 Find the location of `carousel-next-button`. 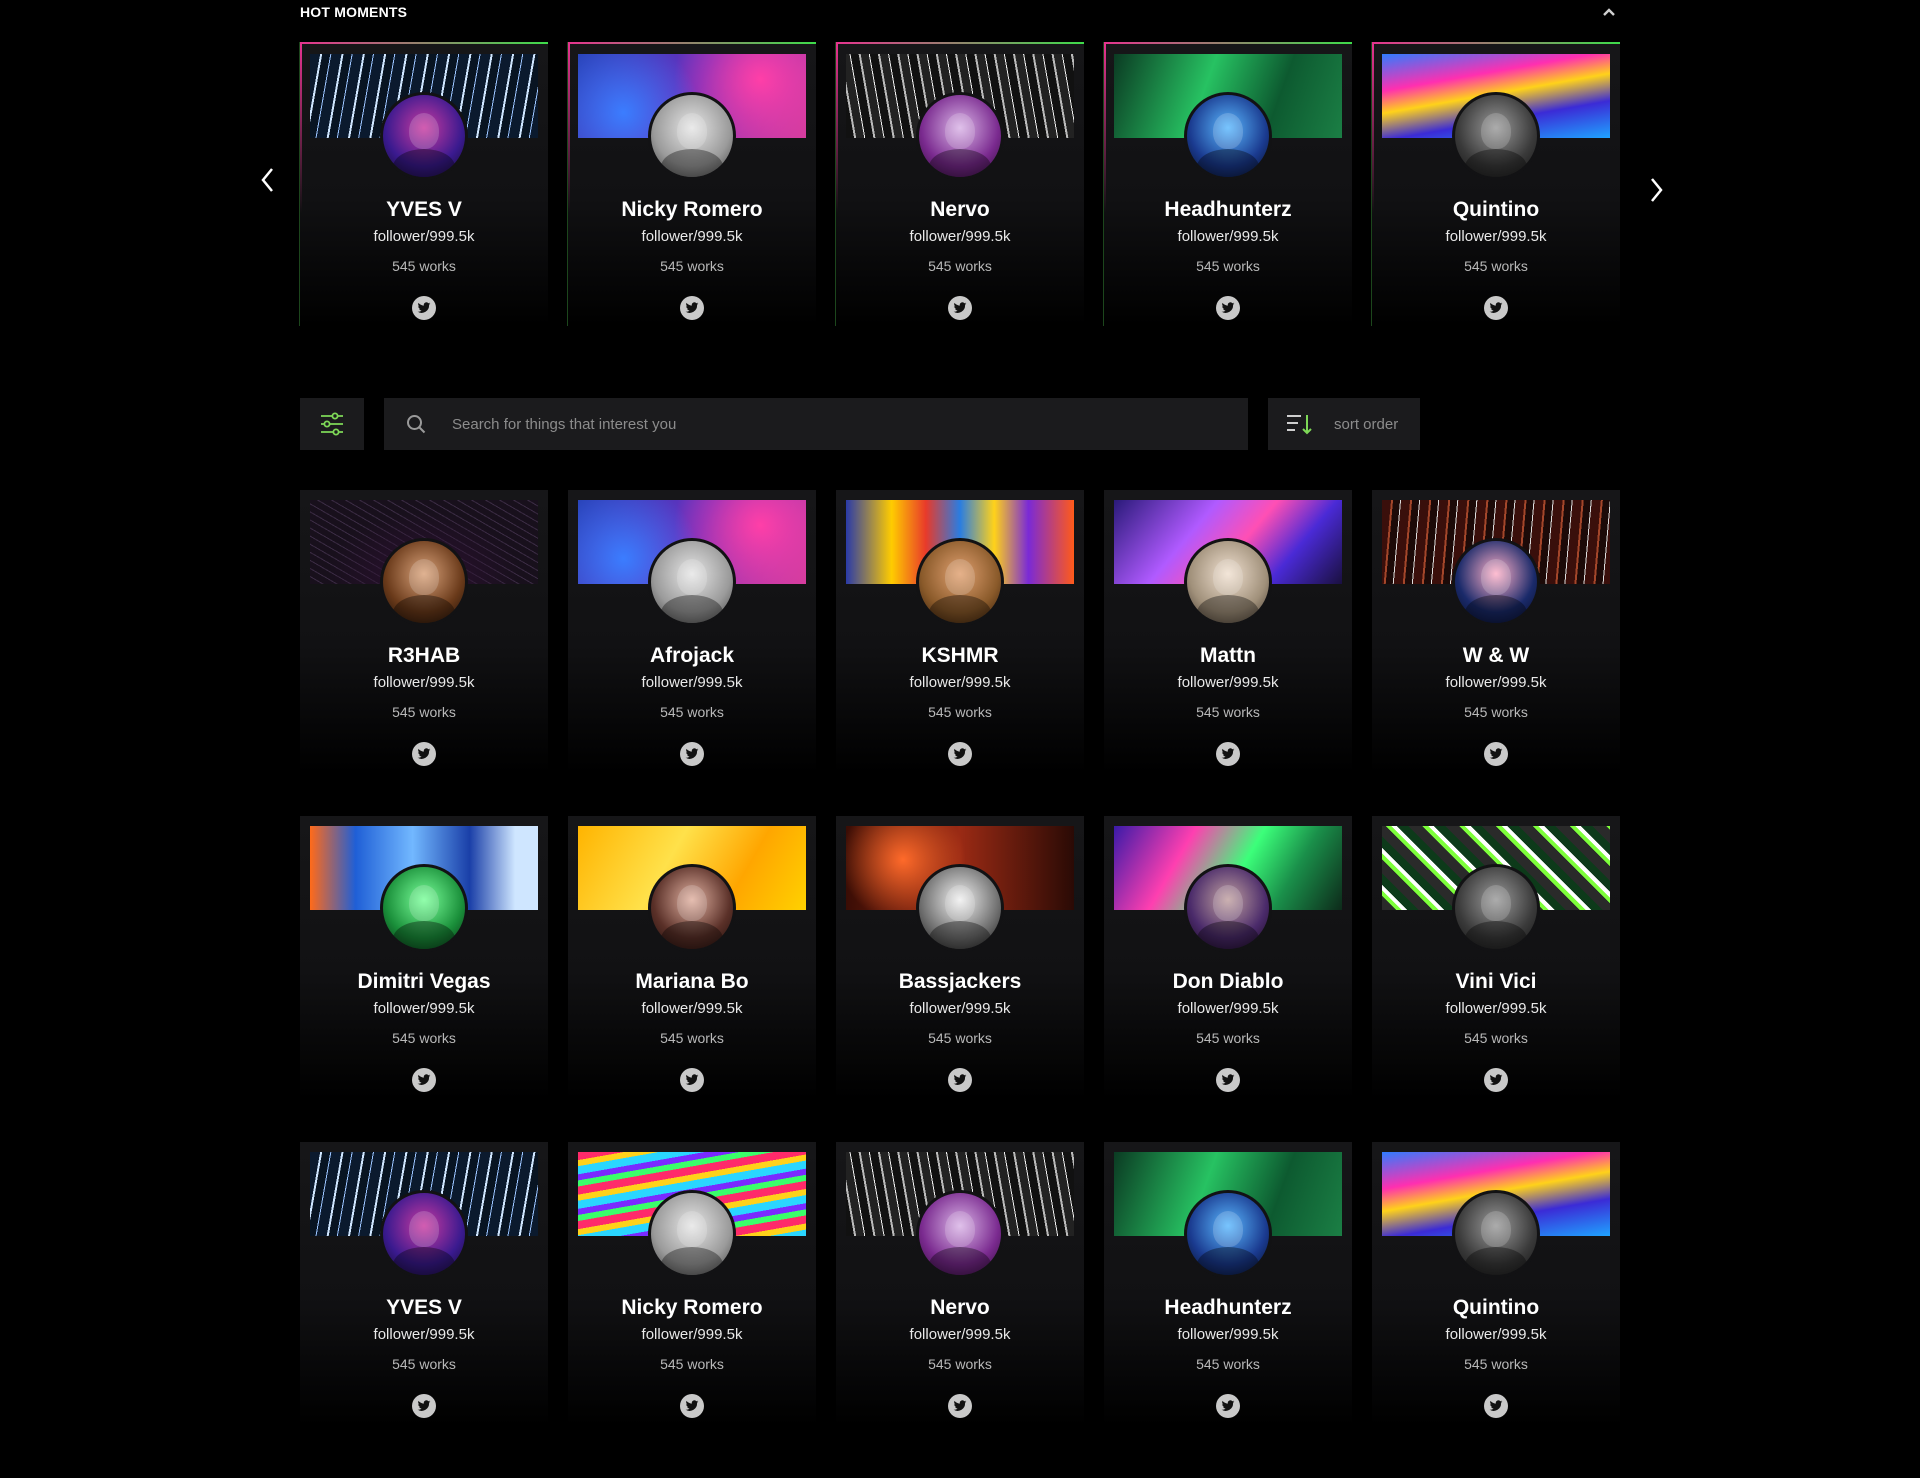

carousel-next-button is located at coordinates (1657, 190).